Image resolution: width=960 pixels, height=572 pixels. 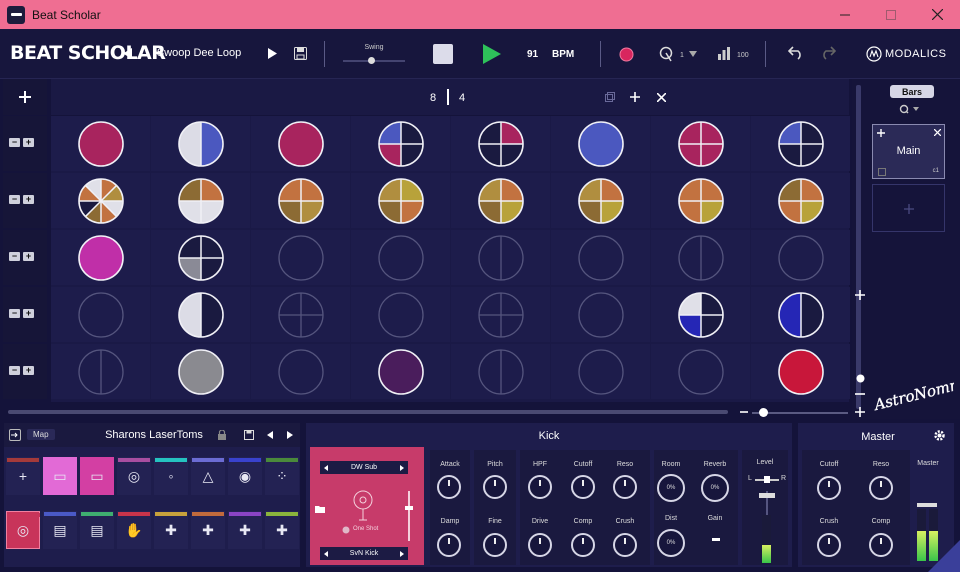 What do you see at coordinates (134, 530) in the screenshot?
I see `kit-pad: ✋` at bounding box center [134, 530].